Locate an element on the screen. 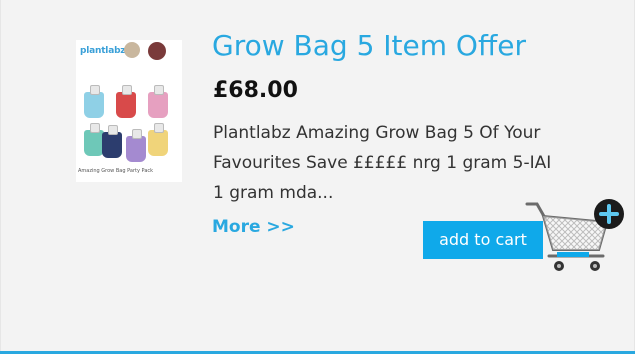 The image size is (635, 354). image-bag-navy is located at coordinates (112, 141).